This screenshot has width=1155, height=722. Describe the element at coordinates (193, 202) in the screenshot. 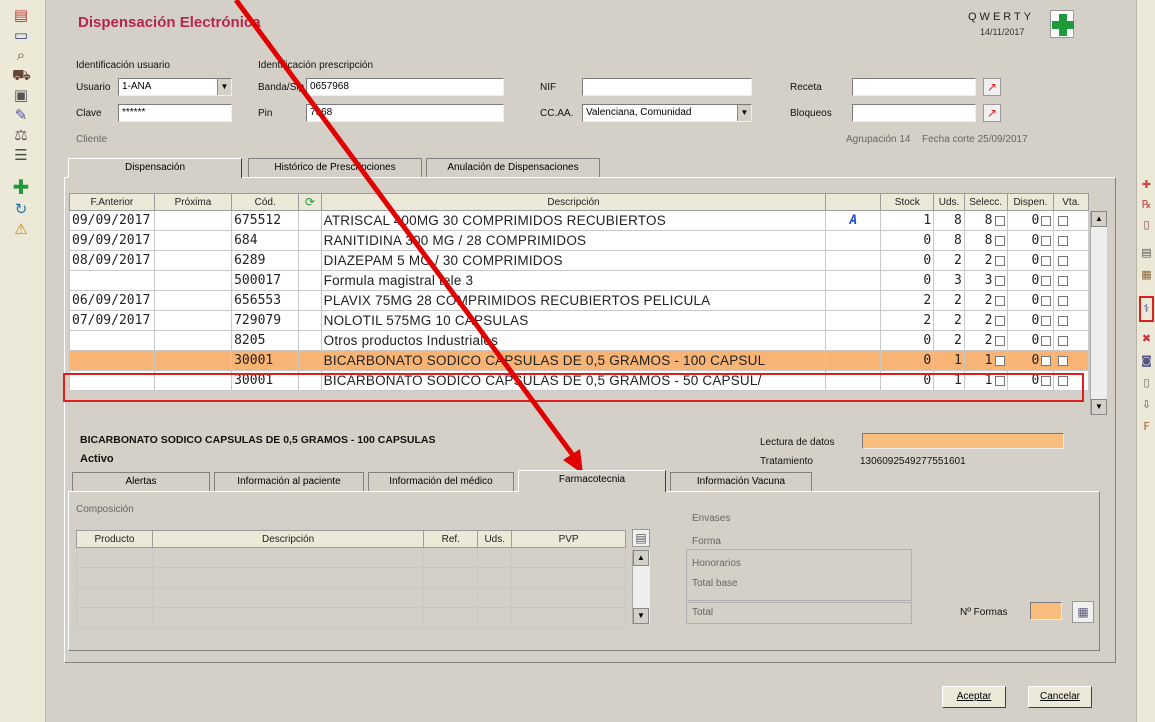

I see `col-proxima: Próxima` at that location.